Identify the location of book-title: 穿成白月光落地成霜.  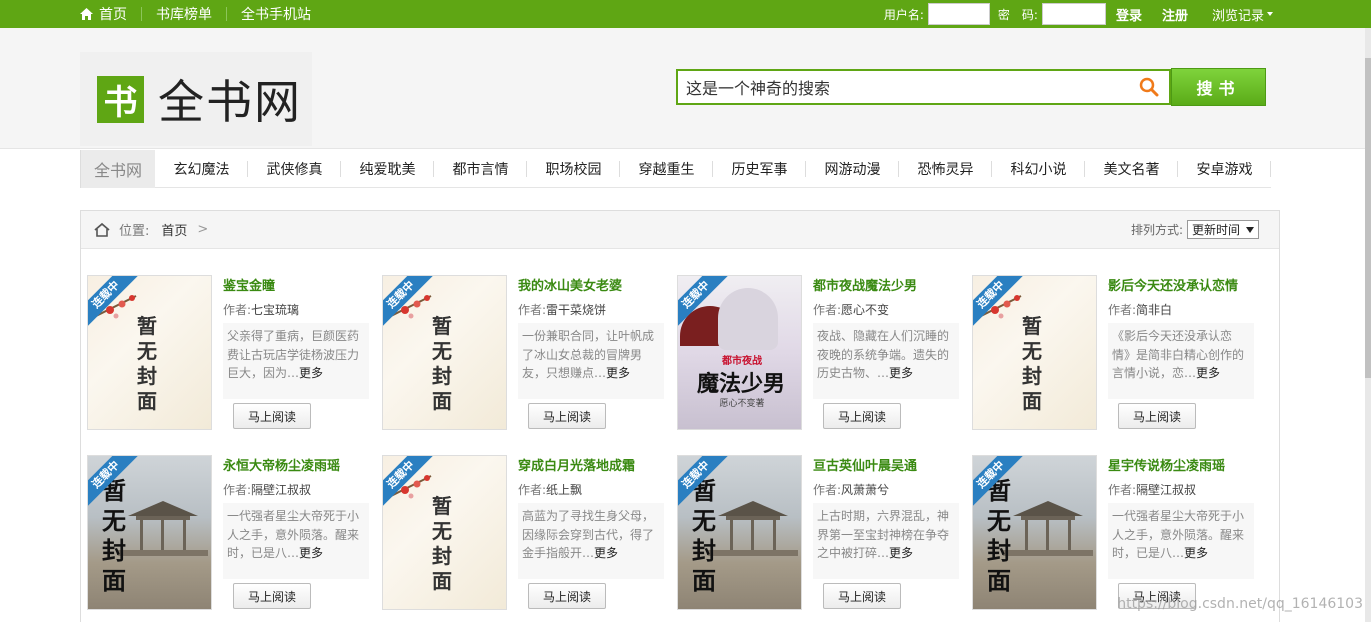
(593, 464).